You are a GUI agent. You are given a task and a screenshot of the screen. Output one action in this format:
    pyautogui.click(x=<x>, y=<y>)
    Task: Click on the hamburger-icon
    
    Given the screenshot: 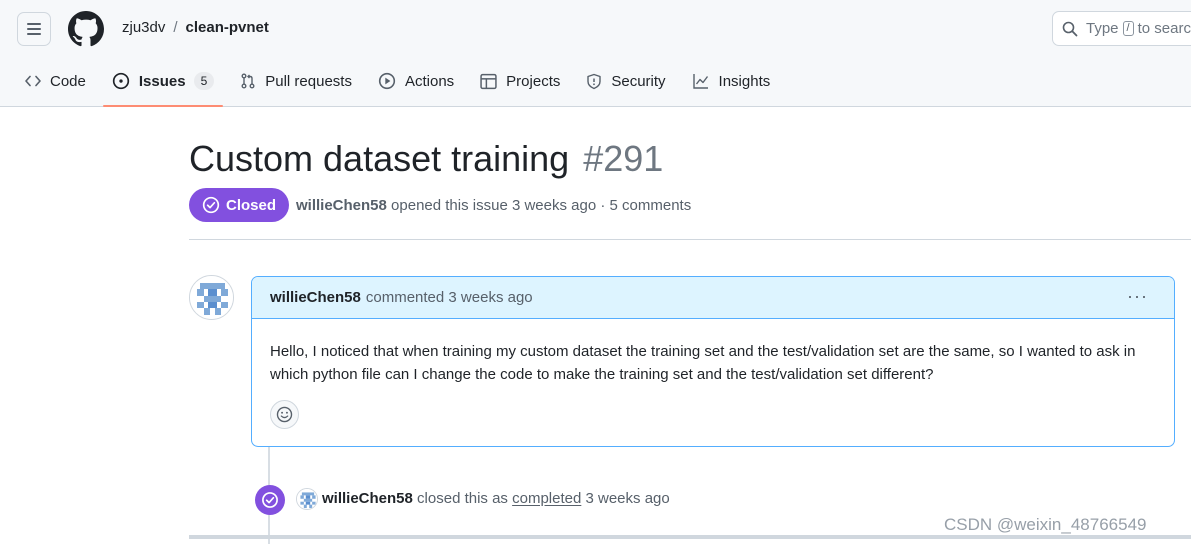 What is the action you would take?
    pyautogui.click(x=34, y=29)
    